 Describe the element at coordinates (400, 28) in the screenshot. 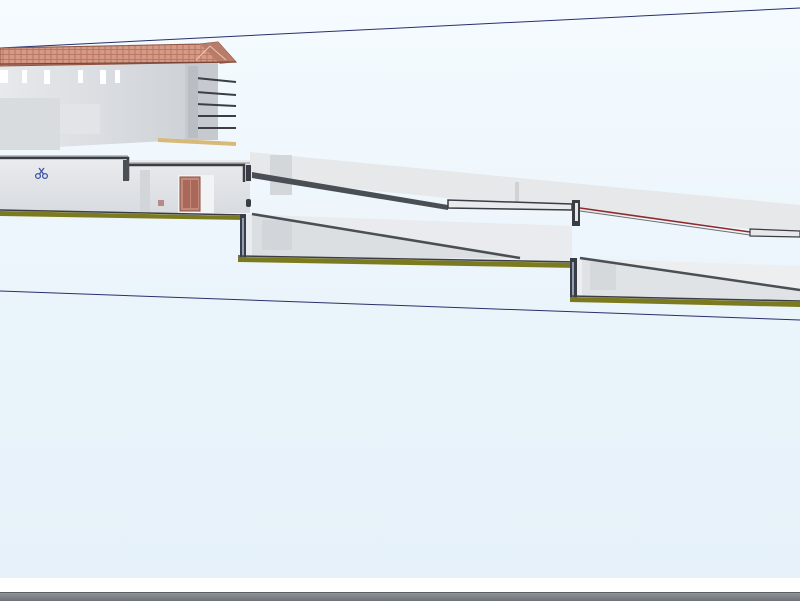

I see `section-plane-top-edge` at that location.